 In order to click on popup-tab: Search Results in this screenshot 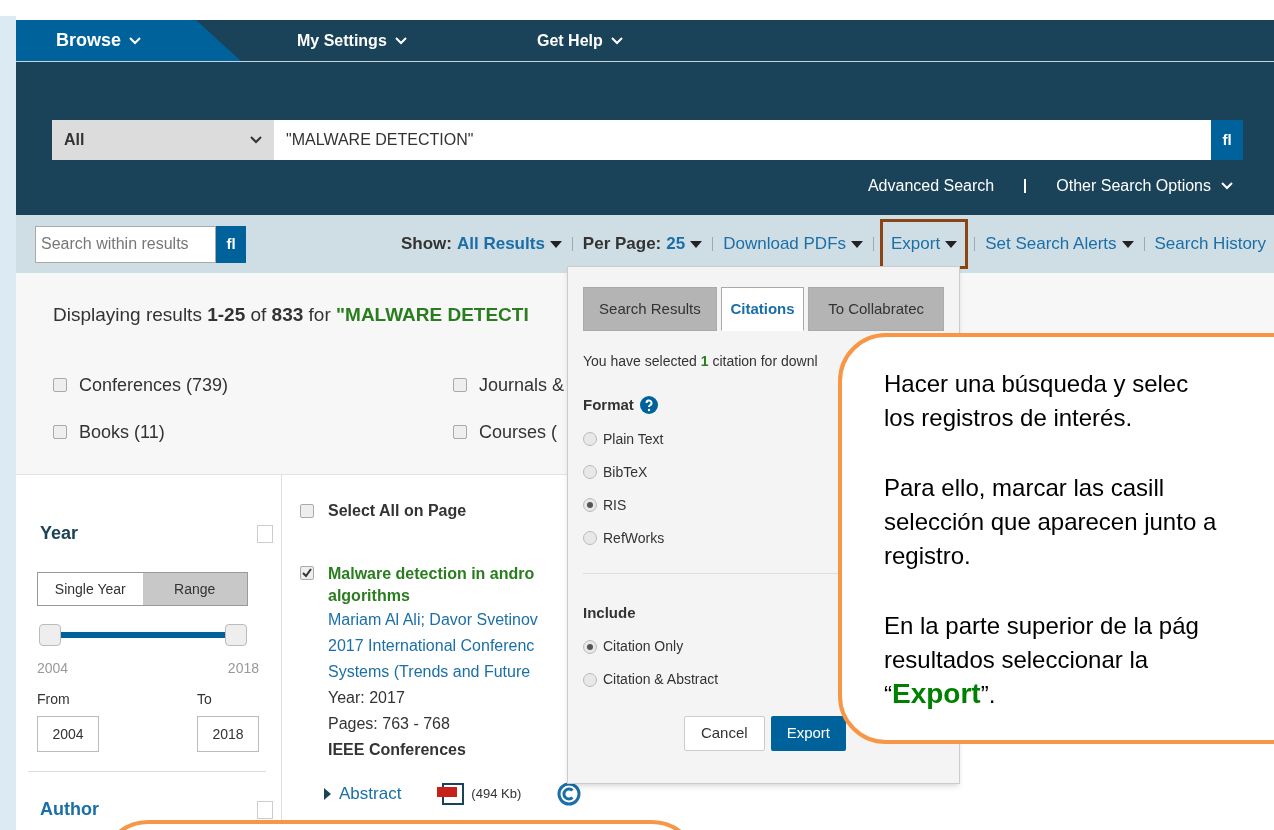, I will do `click(650, 309)`.